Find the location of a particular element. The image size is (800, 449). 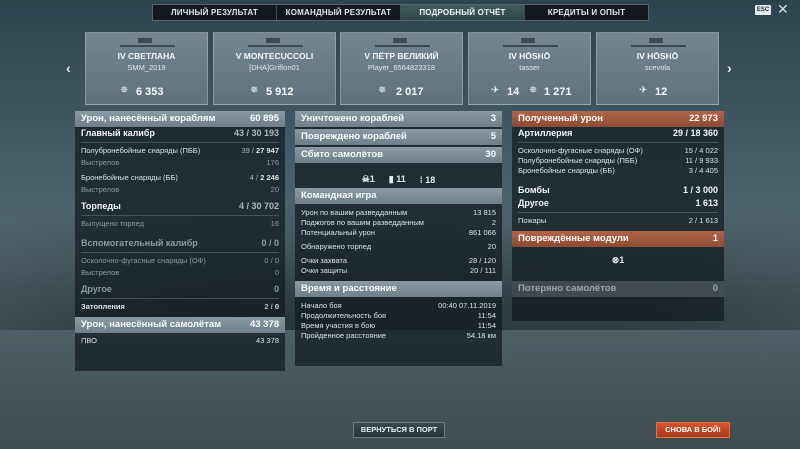

aircraft-damage-header: Урон, нанесённый самолётам 43 378 is located at coordinates (180, 325).